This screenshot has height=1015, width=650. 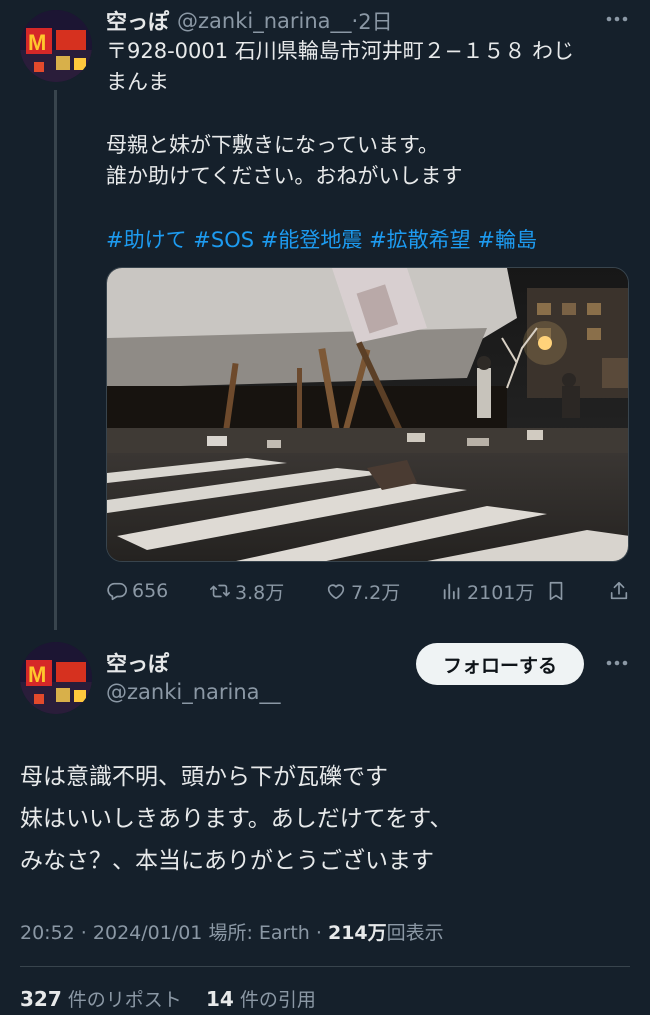 I want to click on tweet-actions: 656 3.8万 7.2万 2101万, so click(x=368, y=591).